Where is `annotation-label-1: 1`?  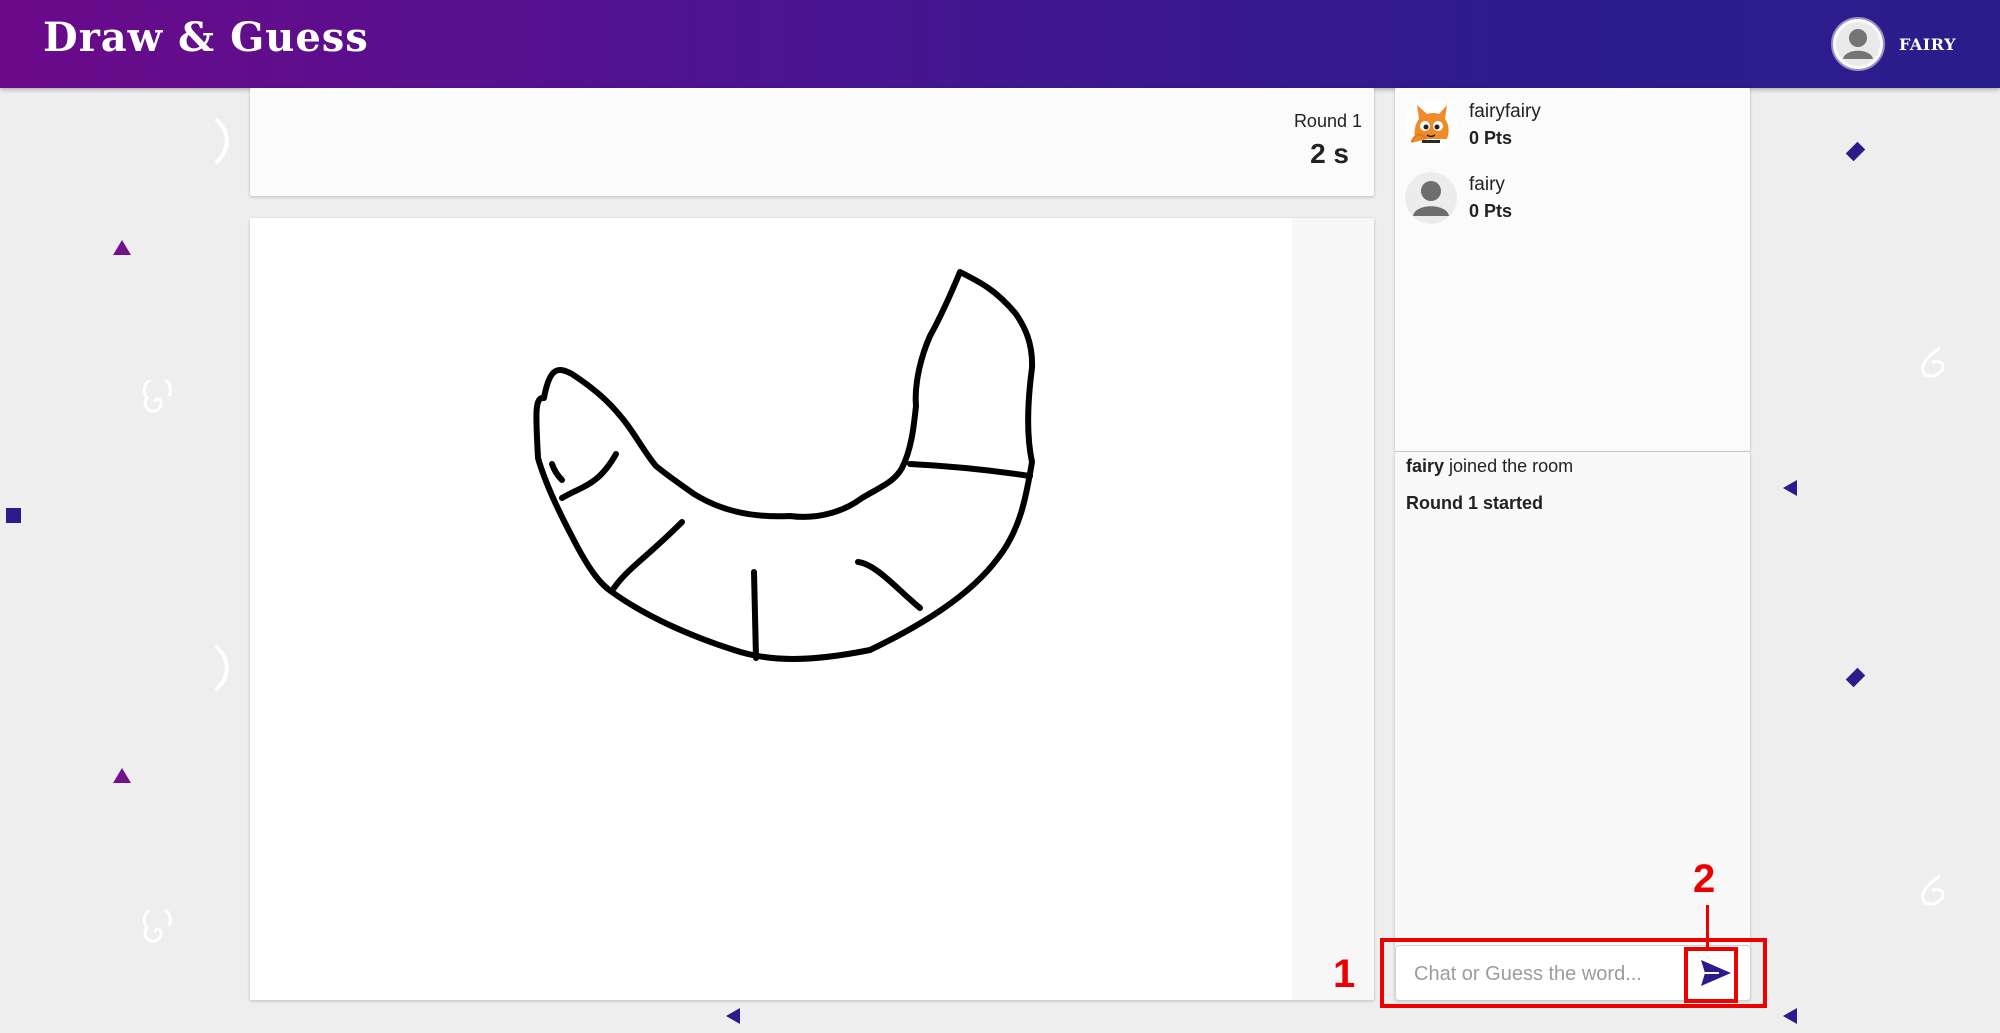 annotation-label-1: 1 is located at coordinates (1344, 974).